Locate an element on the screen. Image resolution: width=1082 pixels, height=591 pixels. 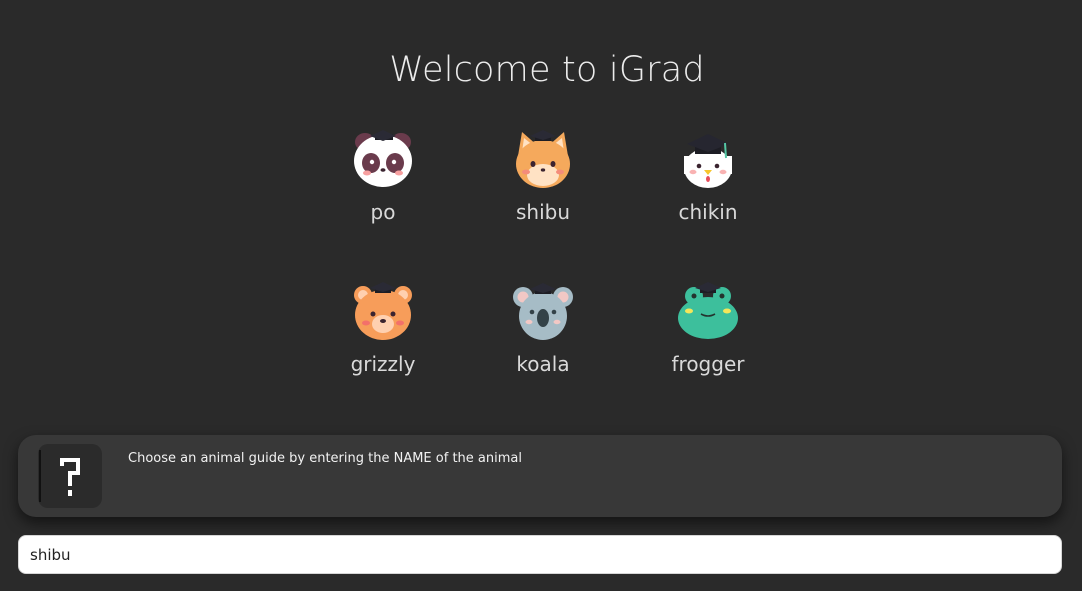
question-mark-icon is located at coordinates (70, 477).